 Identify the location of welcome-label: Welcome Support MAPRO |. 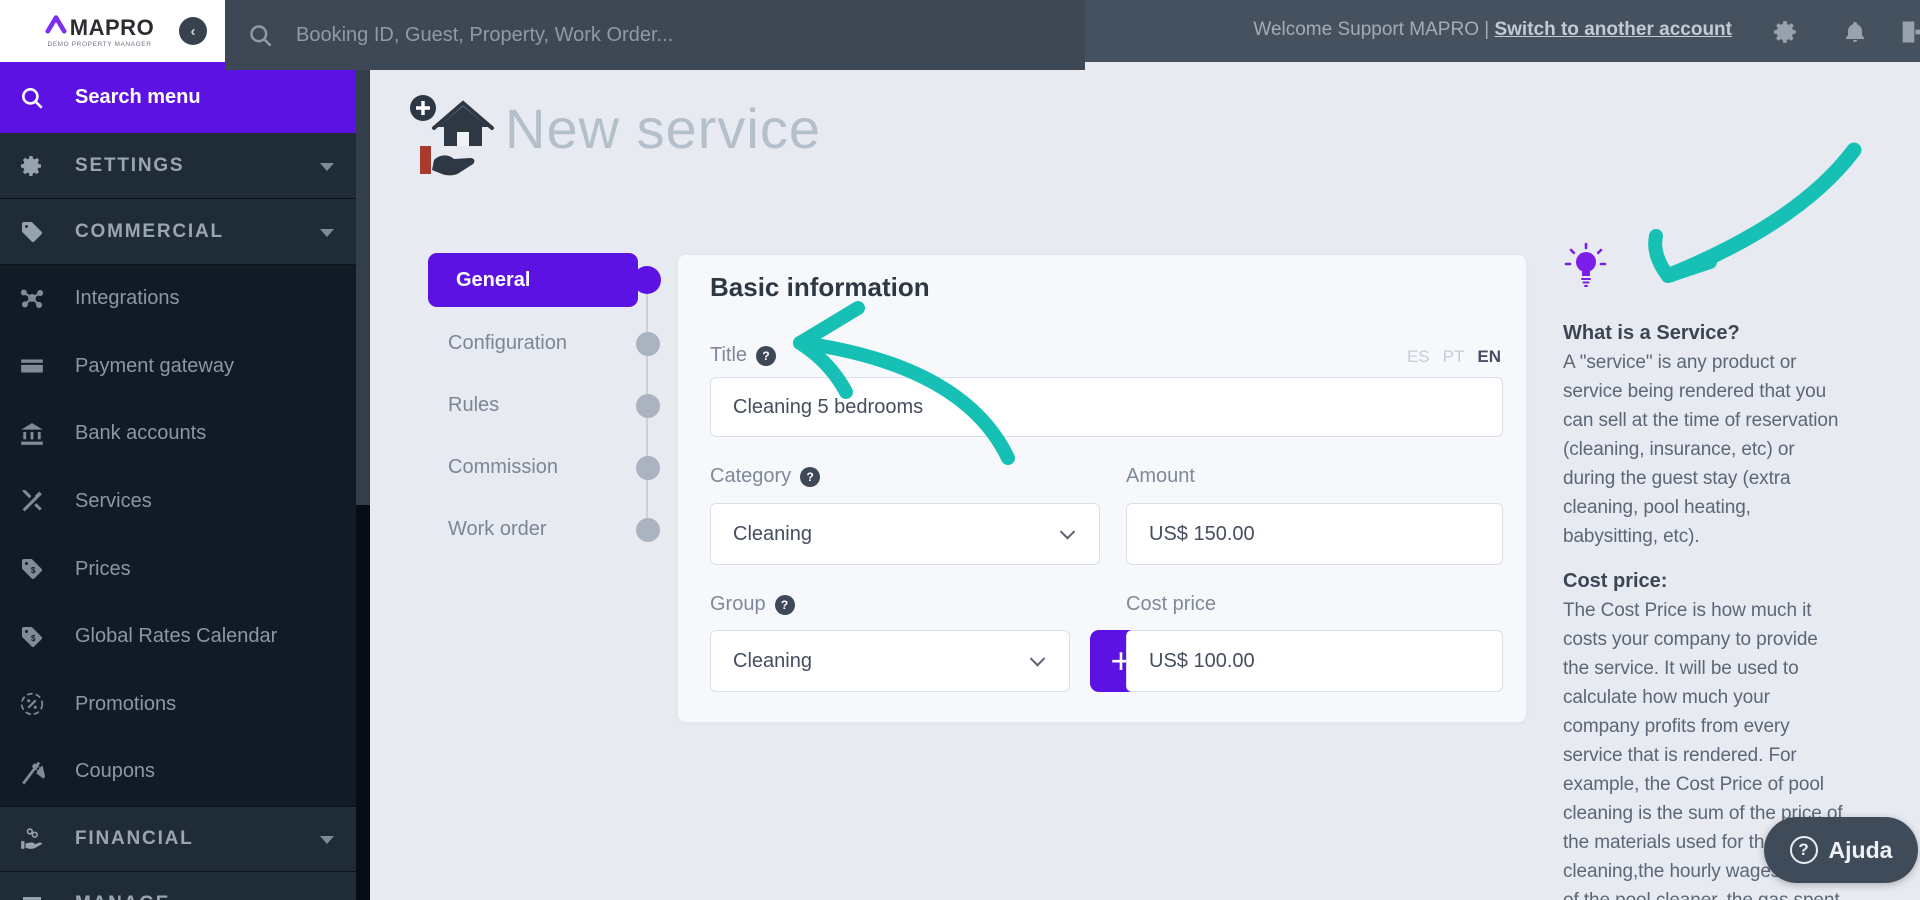
(1374, 29).